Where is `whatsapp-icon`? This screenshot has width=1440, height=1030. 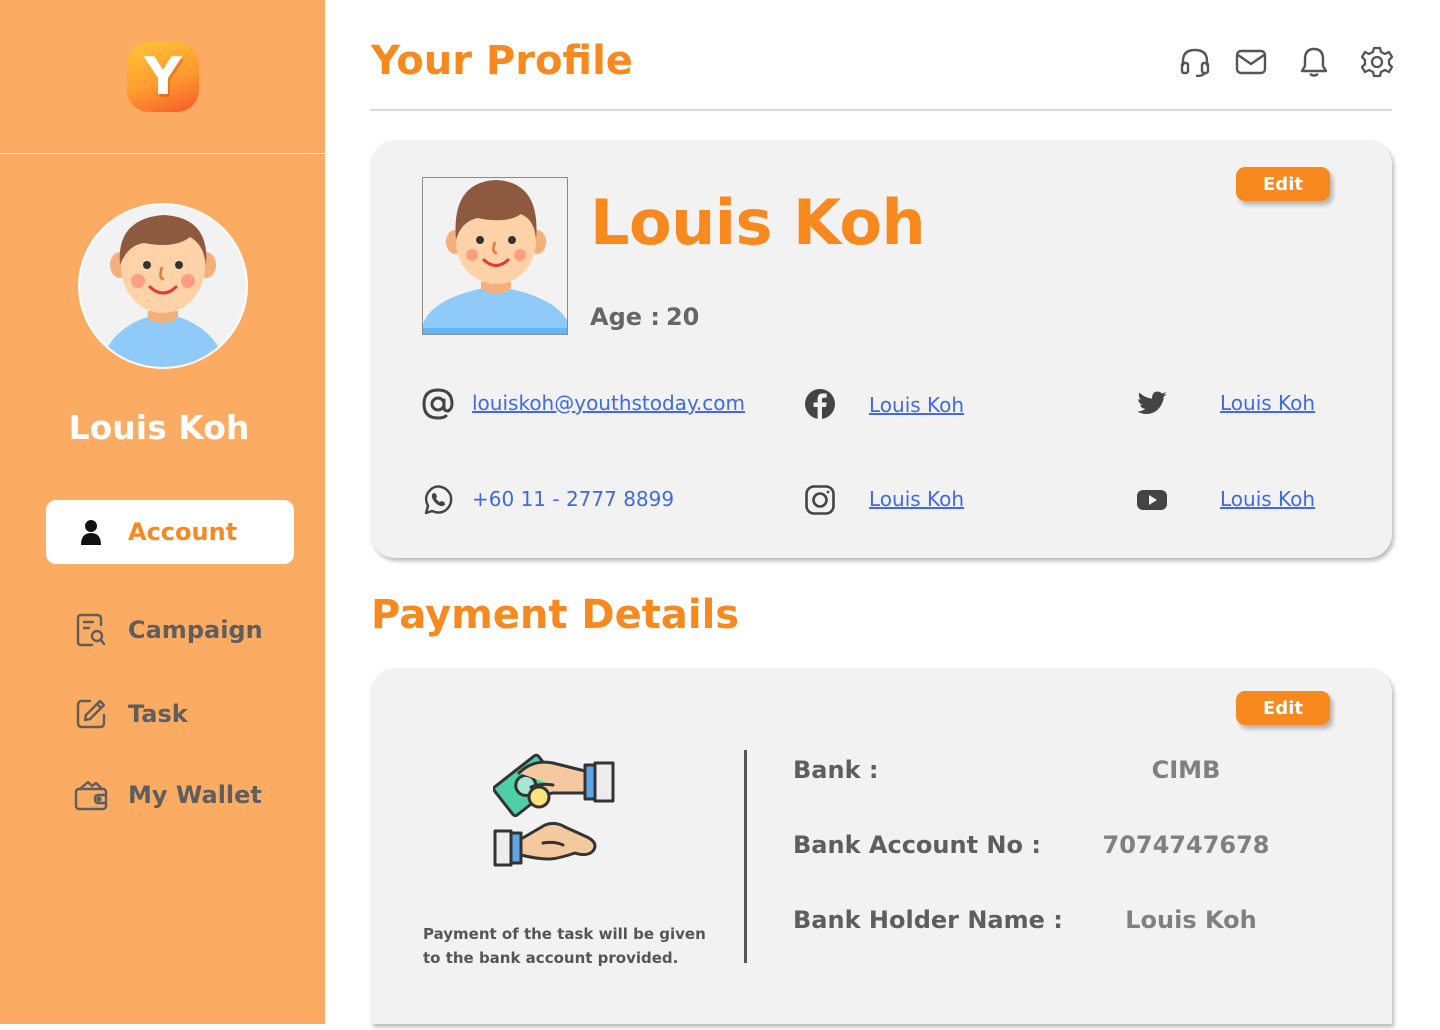 whatsapp-icon is located at coordinates (438, 500).